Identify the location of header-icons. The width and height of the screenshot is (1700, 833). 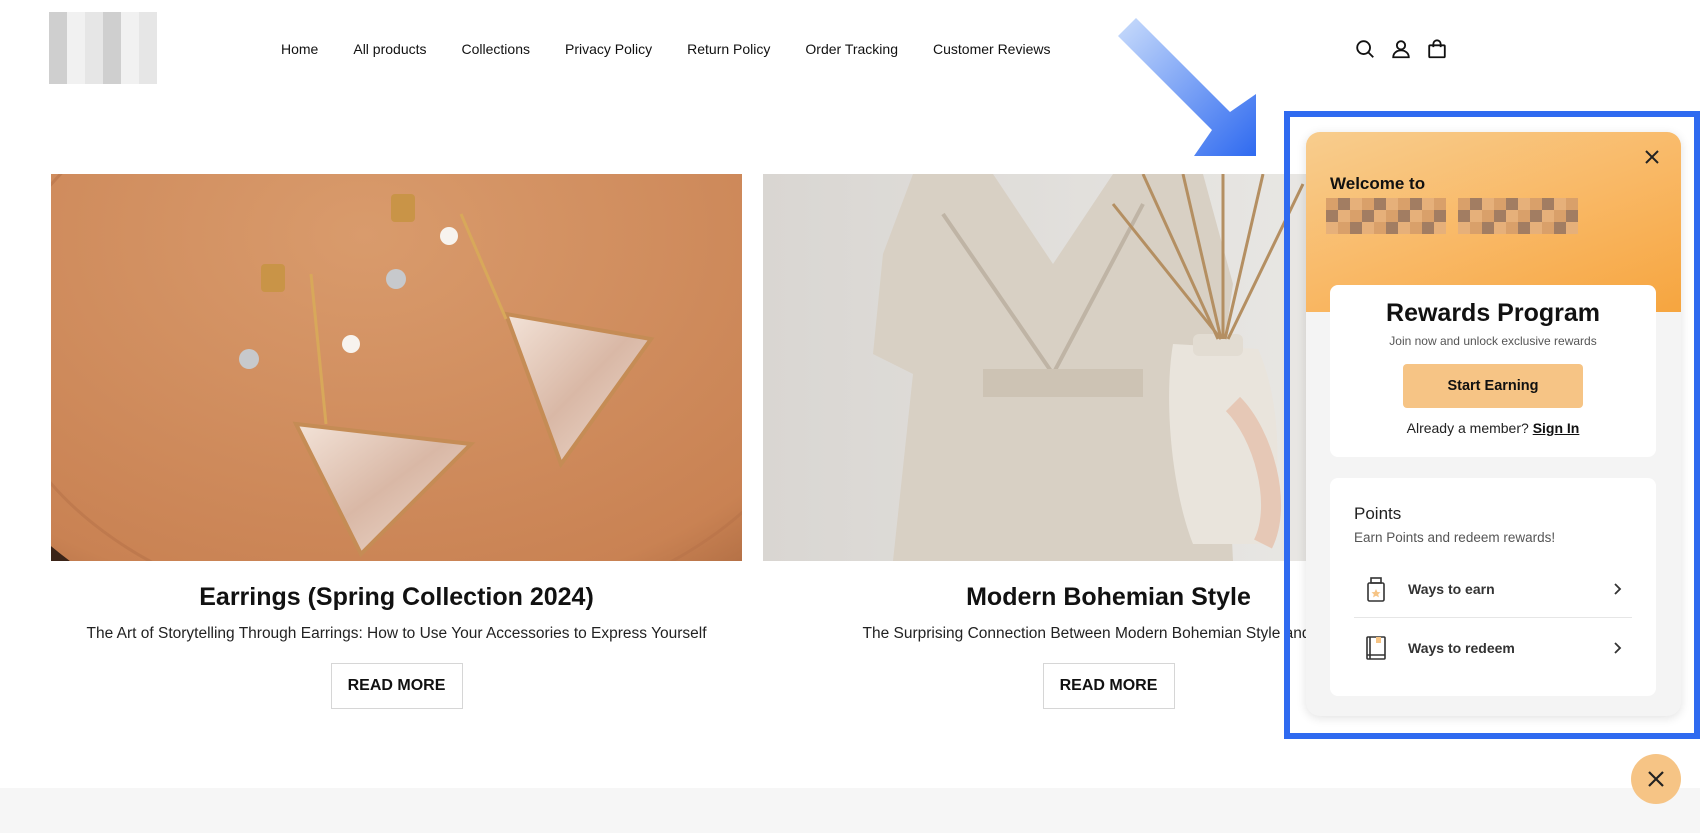
(1401, 49).